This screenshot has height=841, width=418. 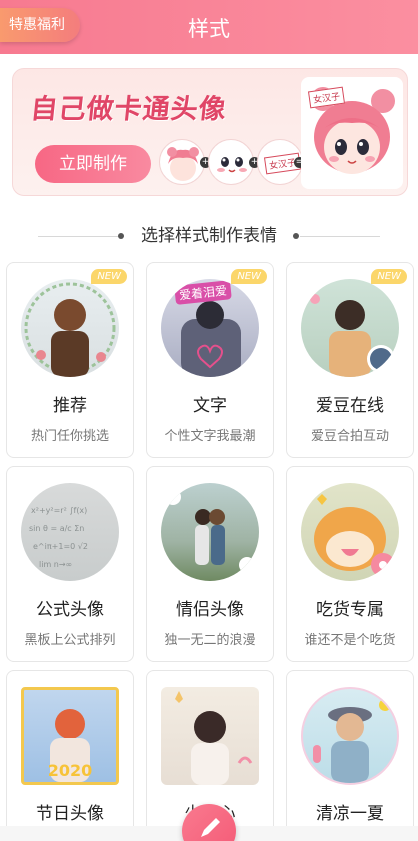 What do you see at coordinates (210, 610) in the screenshot?
I see `card-name: 情侣头像` at bounding box center [210, 610].